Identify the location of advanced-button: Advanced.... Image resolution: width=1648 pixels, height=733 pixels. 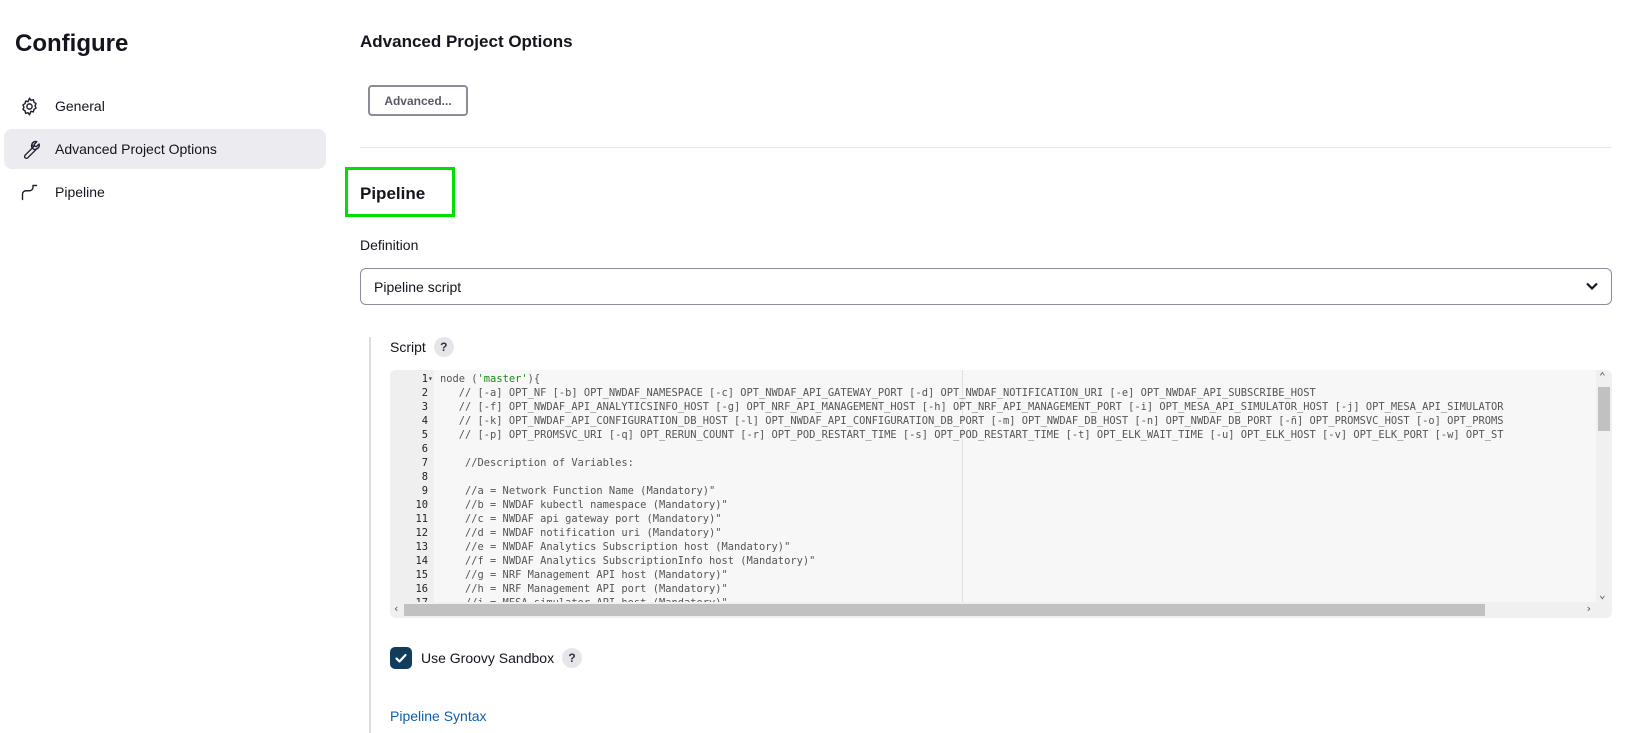
(418, 100).